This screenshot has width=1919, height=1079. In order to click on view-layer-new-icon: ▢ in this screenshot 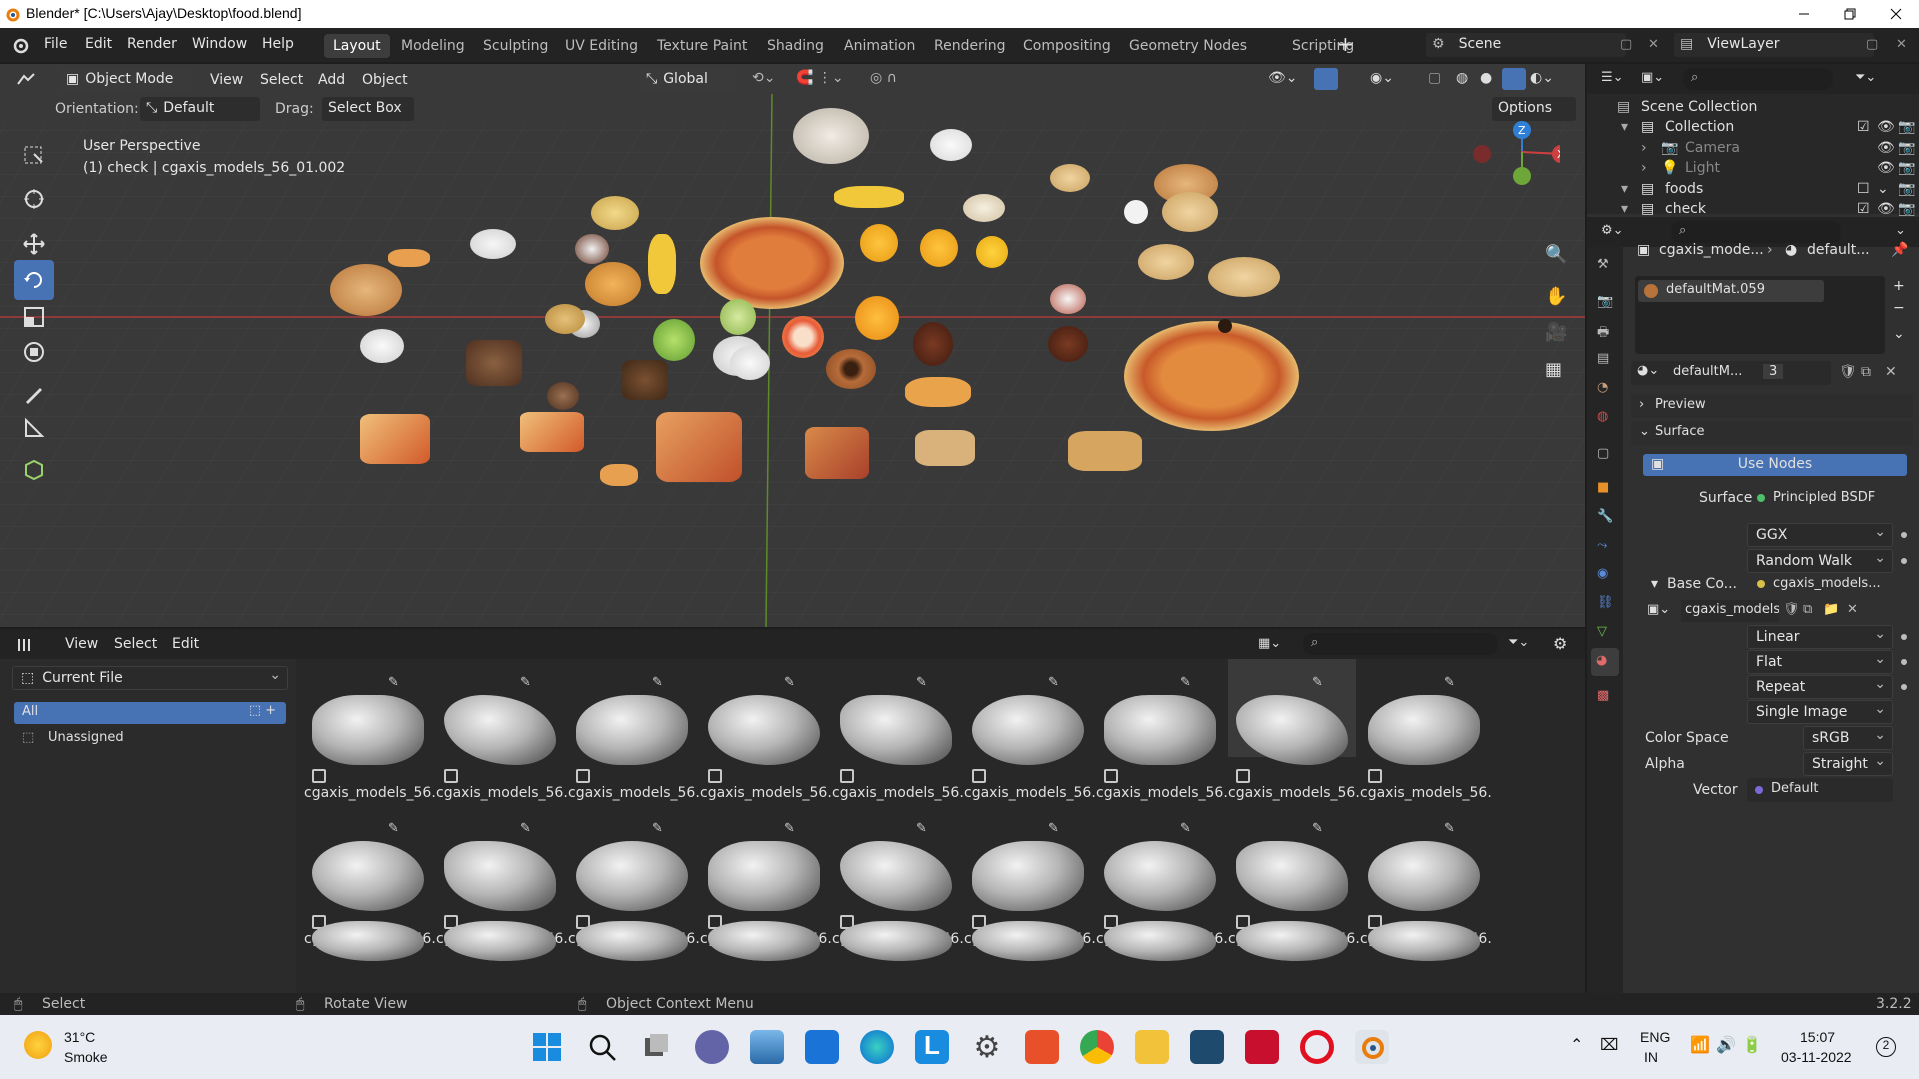, I will do `click(1872, 44)`.